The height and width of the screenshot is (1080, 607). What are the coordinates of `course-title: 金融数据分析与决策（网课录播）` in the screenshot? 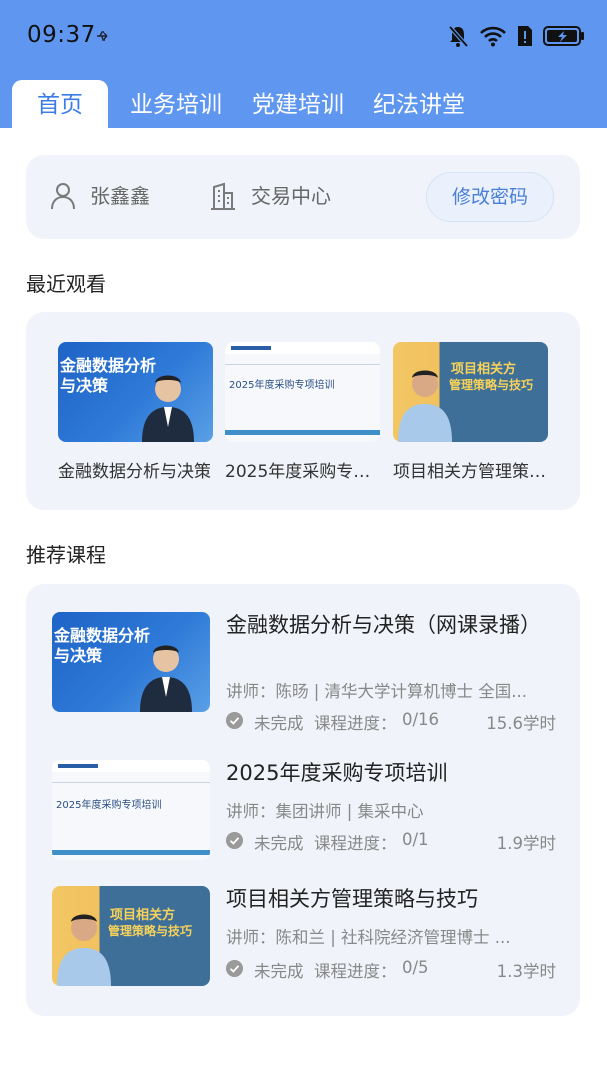 It's located at (383, 625).